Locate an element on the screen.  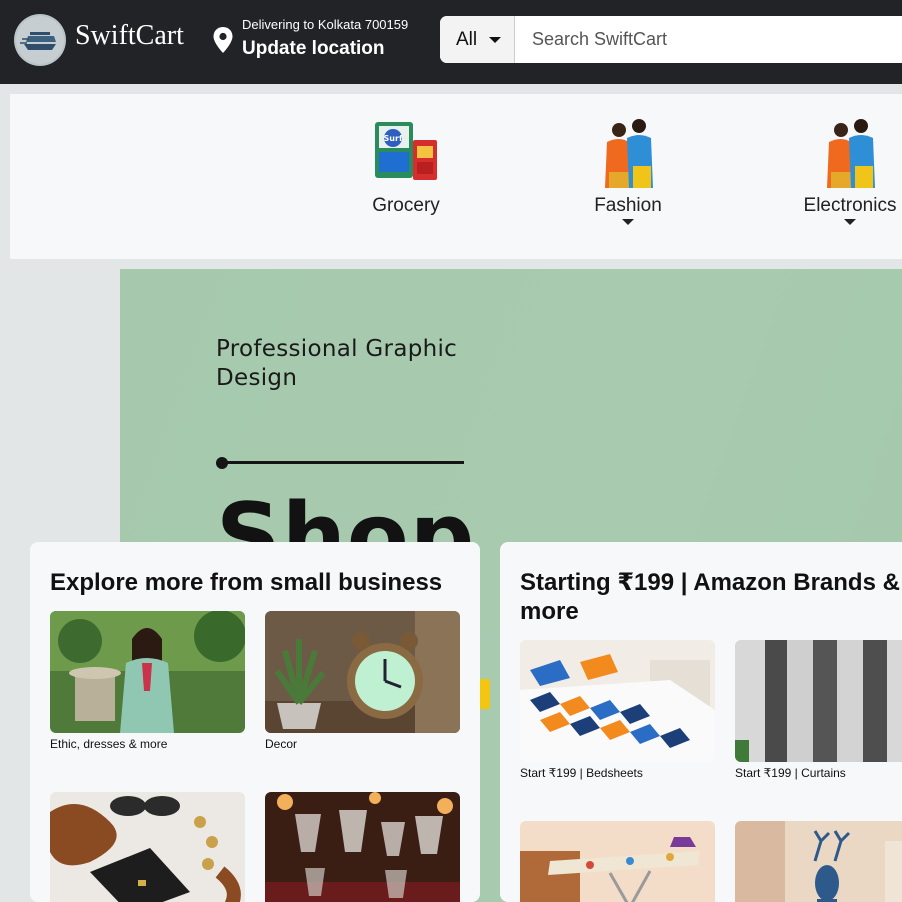
category-grocery: Surf Grocery is located at coordinates (406, 176).